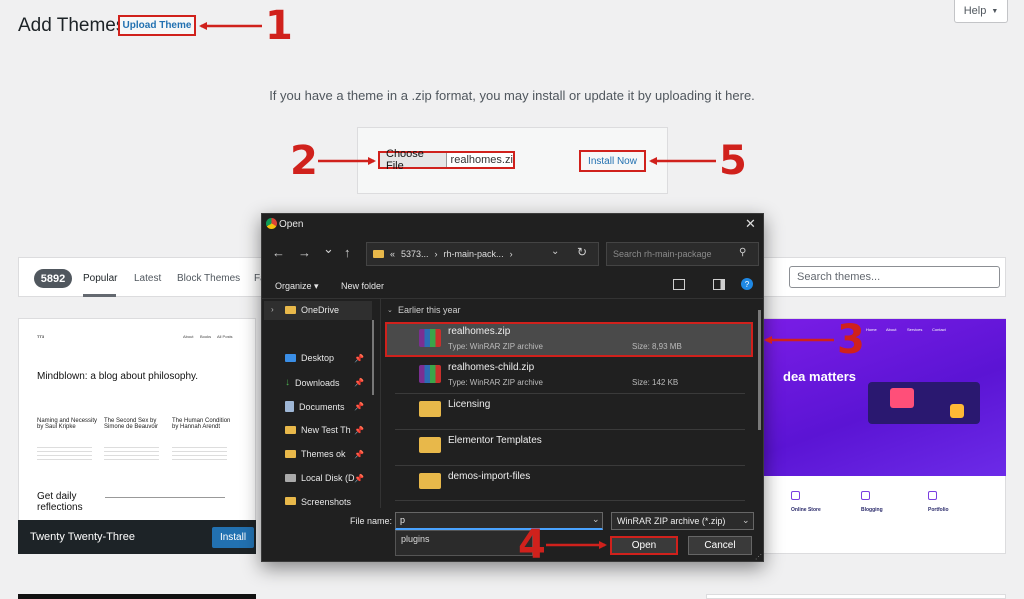  I want to click on step-number-2: 2, so click(304, 161).